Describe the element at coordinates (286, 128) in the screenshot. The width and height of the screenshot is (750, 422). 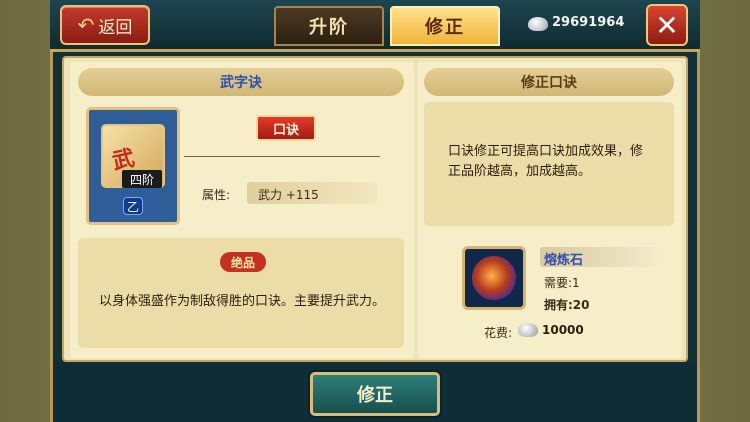
I see `type-seal: 口诀` at that location.